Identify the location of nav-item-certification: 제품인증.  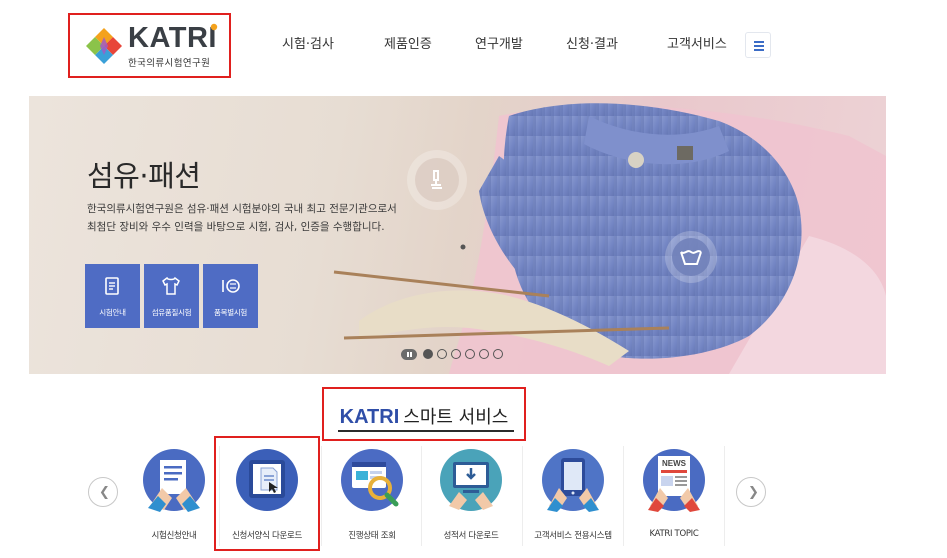
(408, 45).